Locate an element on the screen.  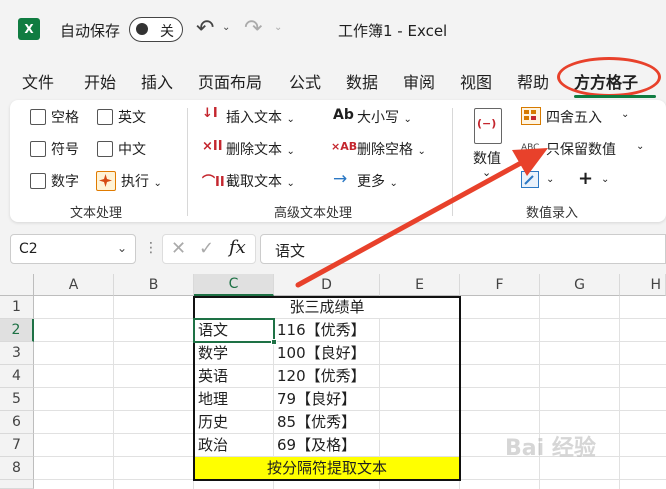
gridline is located at coordinates (113, 392).